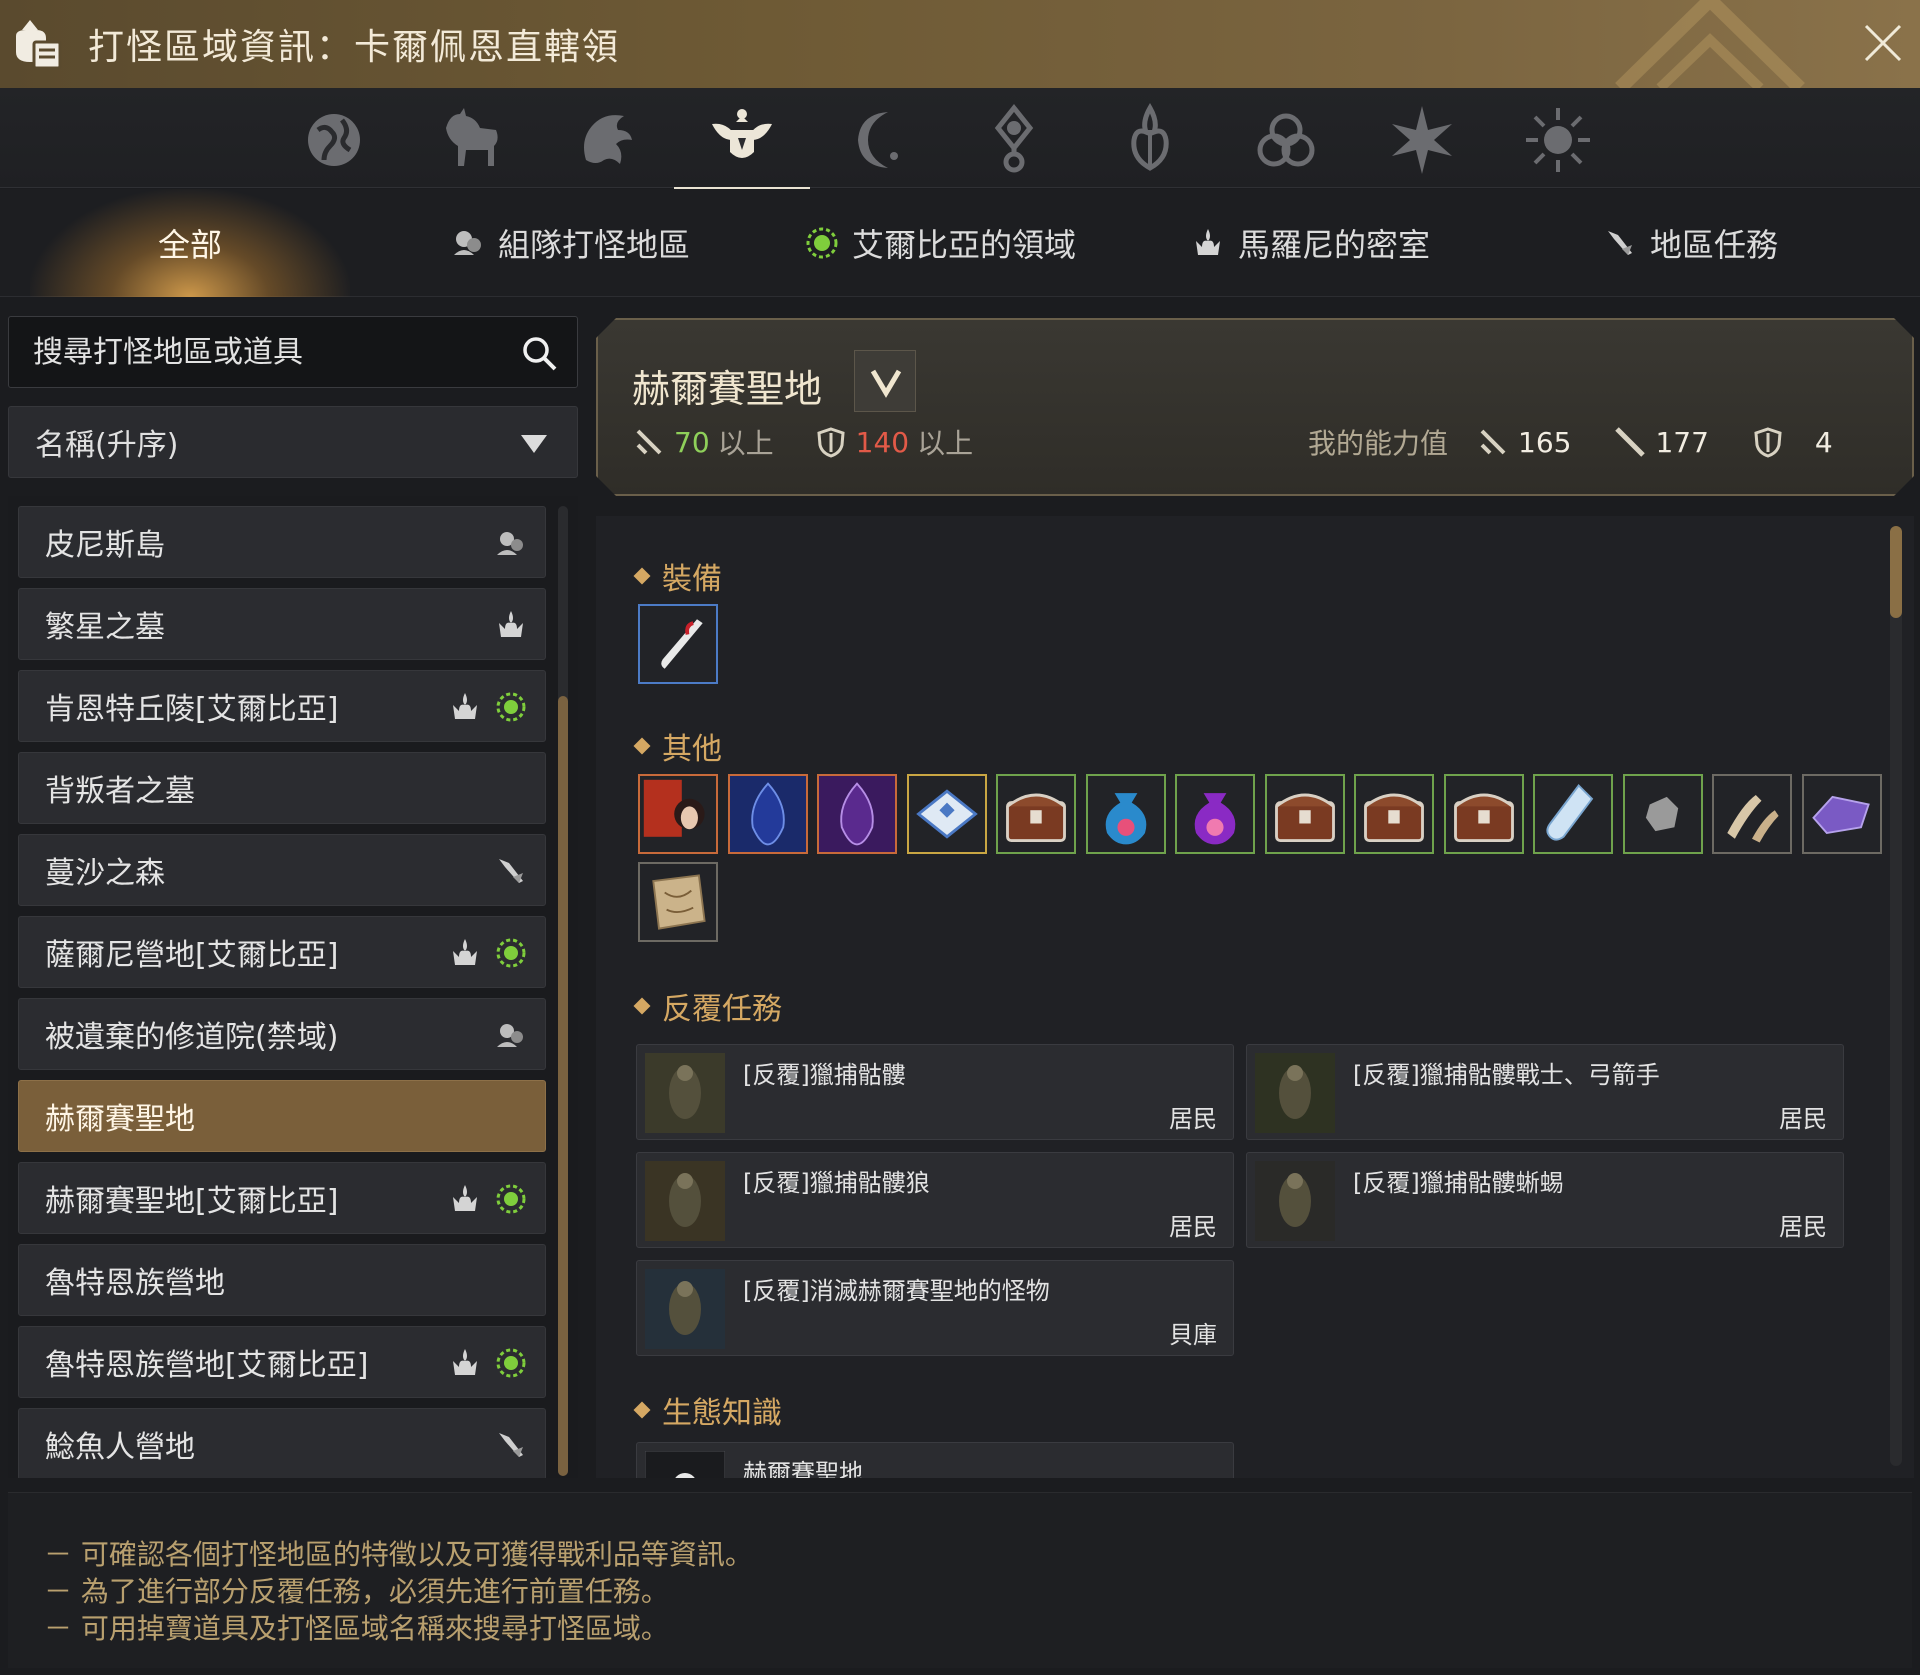 Image resolution: width=1920 pixels, height=1675 pixels. I want to click on section-other: 其他, so click(677, 746).